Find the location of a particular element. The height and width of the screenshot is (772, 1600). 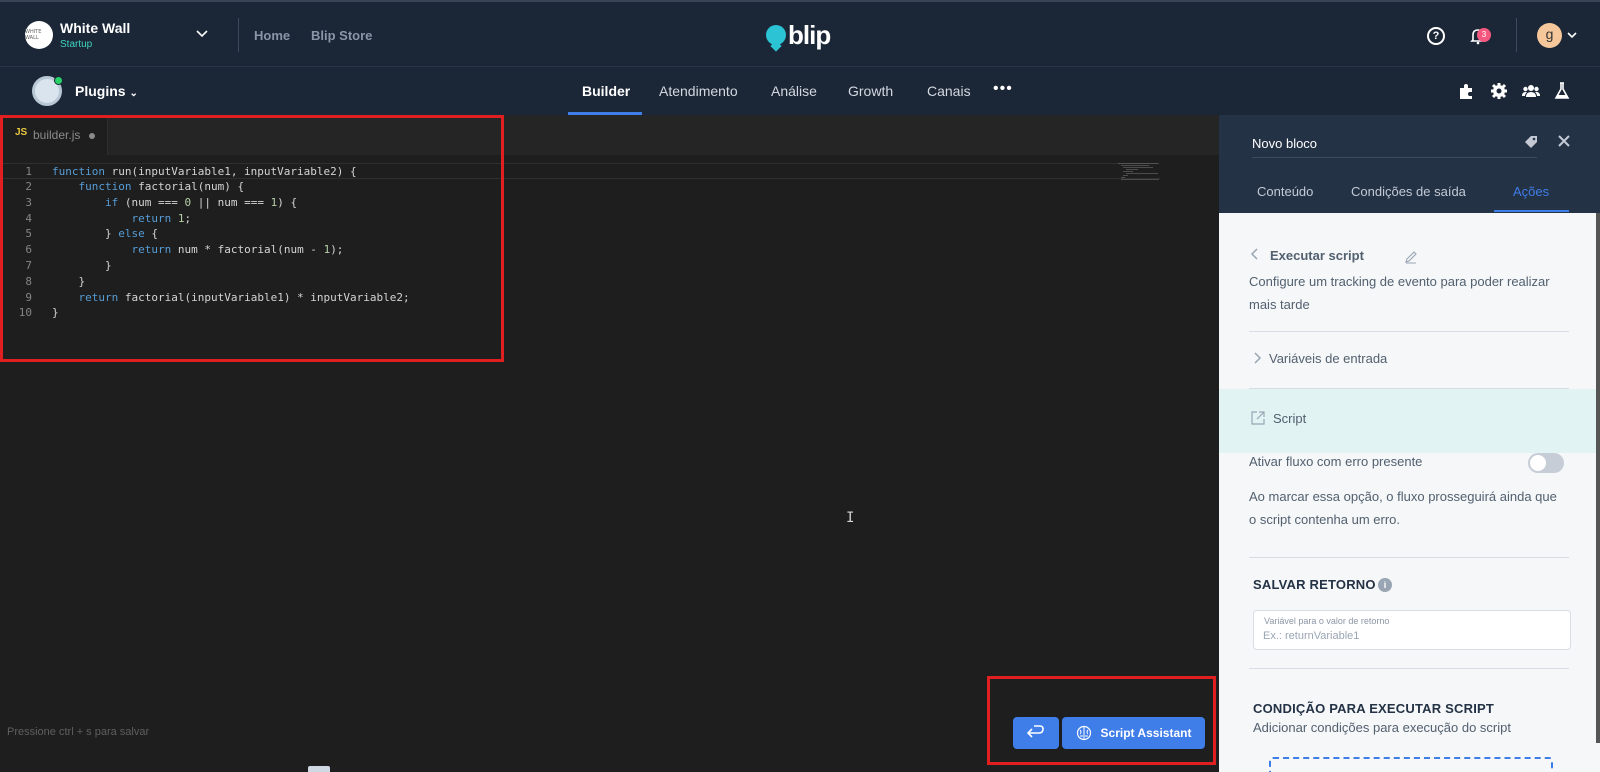

chevron-left-icon is located at coordinates (1255, 254).